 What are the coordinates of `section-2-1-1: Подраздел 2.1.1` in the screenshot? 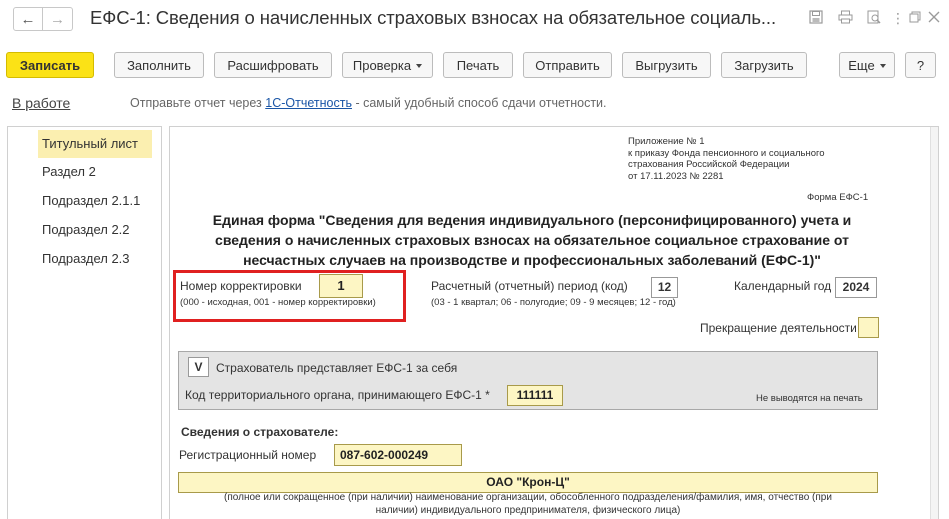 It's located at (95, 201).